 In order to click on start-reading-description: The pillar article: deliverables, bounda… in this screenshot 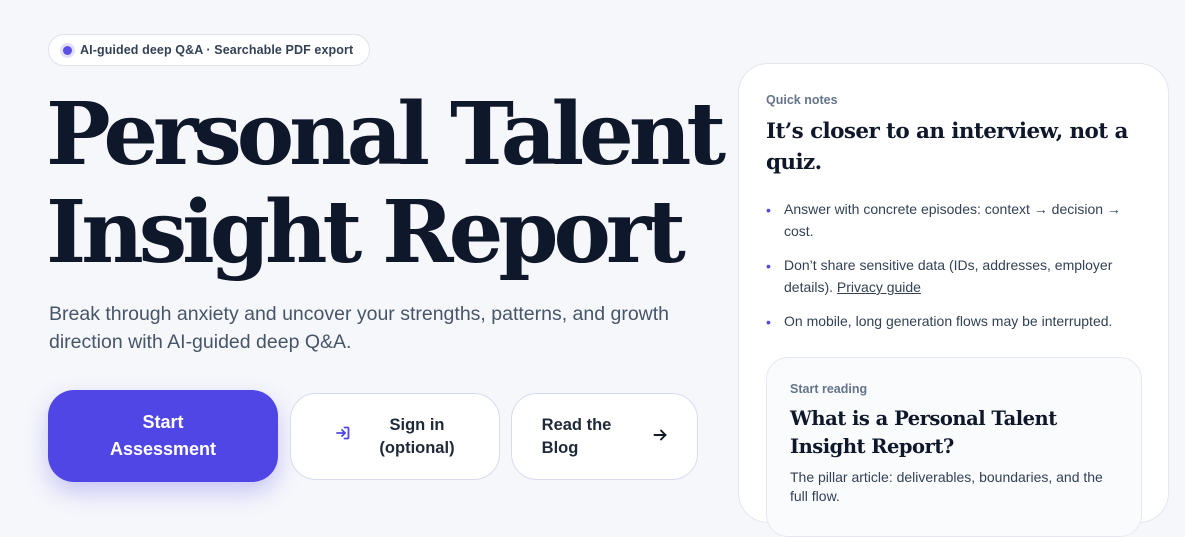, I will do `click(946, 486)`.